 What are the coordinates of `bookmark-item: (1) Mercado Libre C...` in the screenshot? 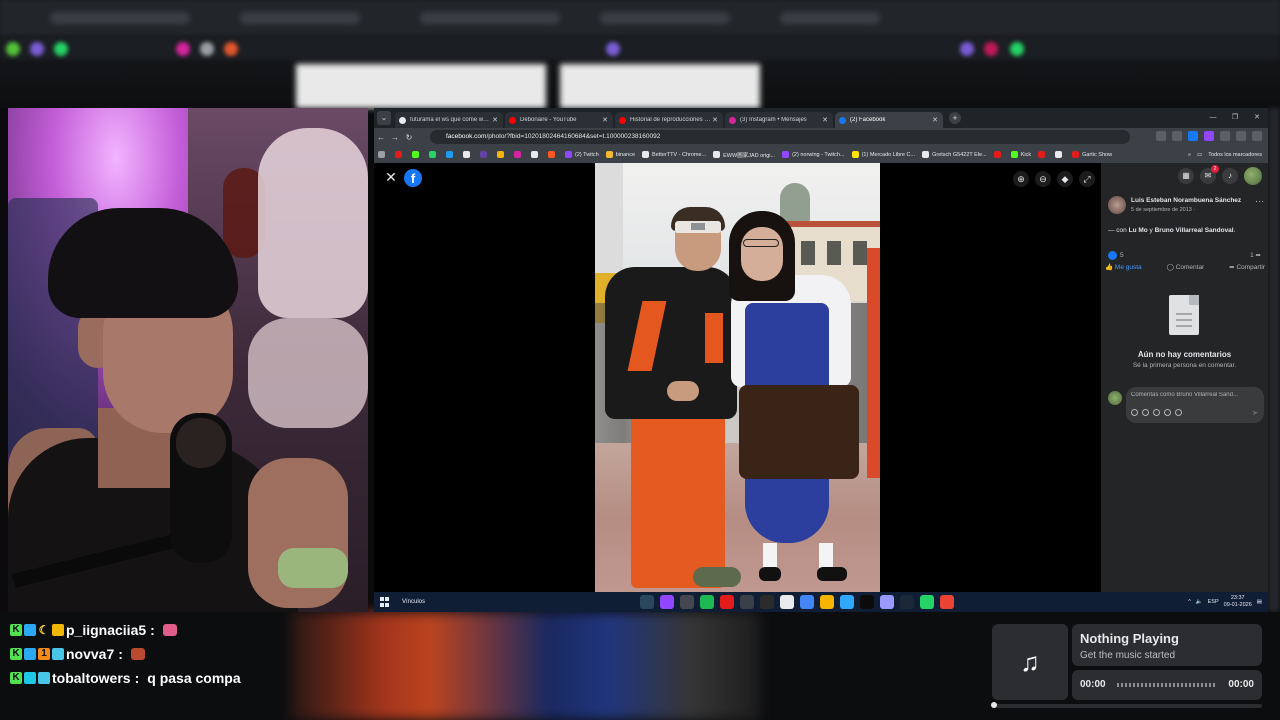 It's located at (883, 154).